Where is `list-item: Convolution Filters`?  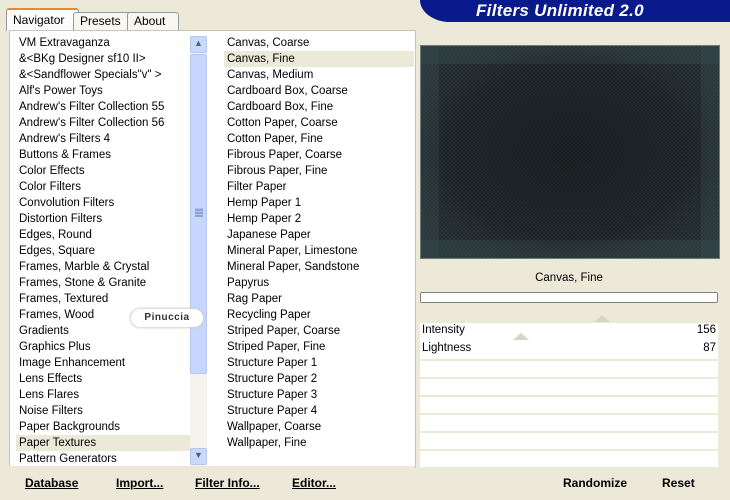 list-item: Convolution Filters is located at coordinates (106, 203).